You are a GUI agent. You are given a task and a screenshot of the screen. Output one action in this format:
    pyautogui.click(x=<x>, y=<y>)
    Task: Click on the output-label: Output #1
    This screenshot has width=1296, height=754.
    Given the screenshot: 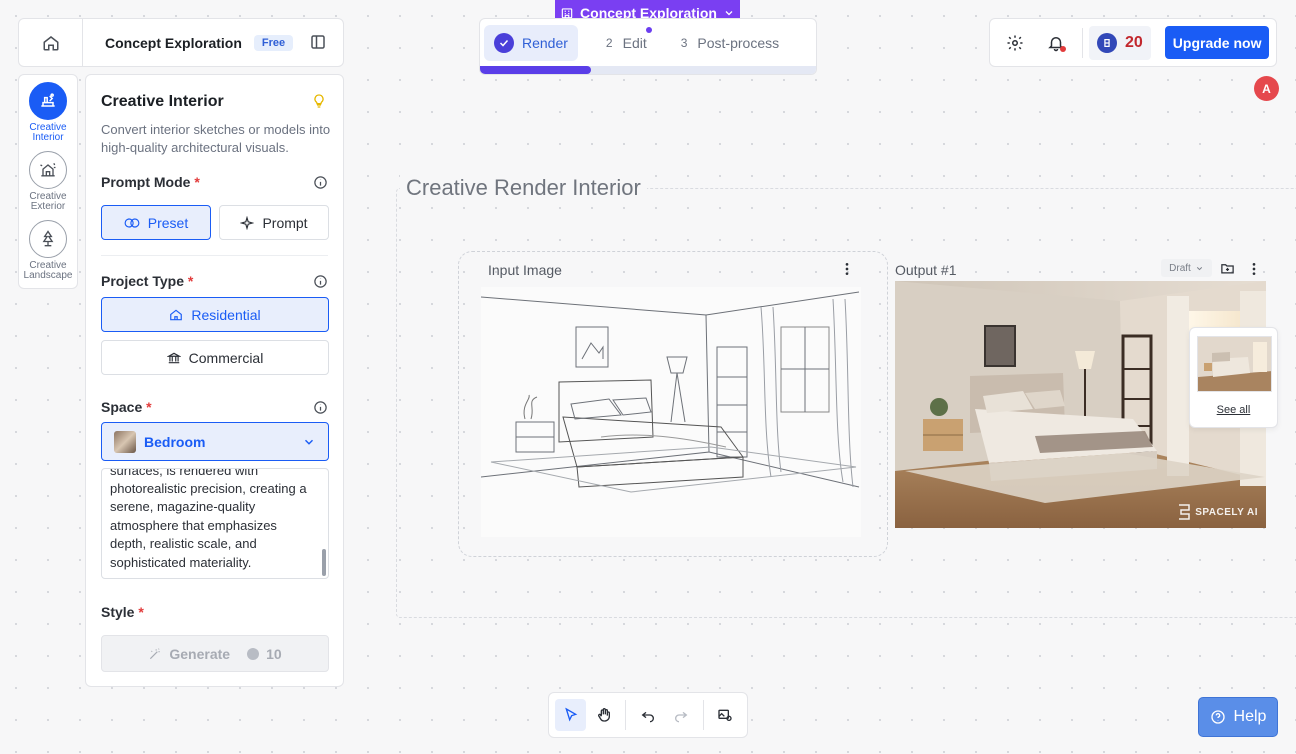 What is the action you would take?
    pyautogui.click(x=926, y=270)
    